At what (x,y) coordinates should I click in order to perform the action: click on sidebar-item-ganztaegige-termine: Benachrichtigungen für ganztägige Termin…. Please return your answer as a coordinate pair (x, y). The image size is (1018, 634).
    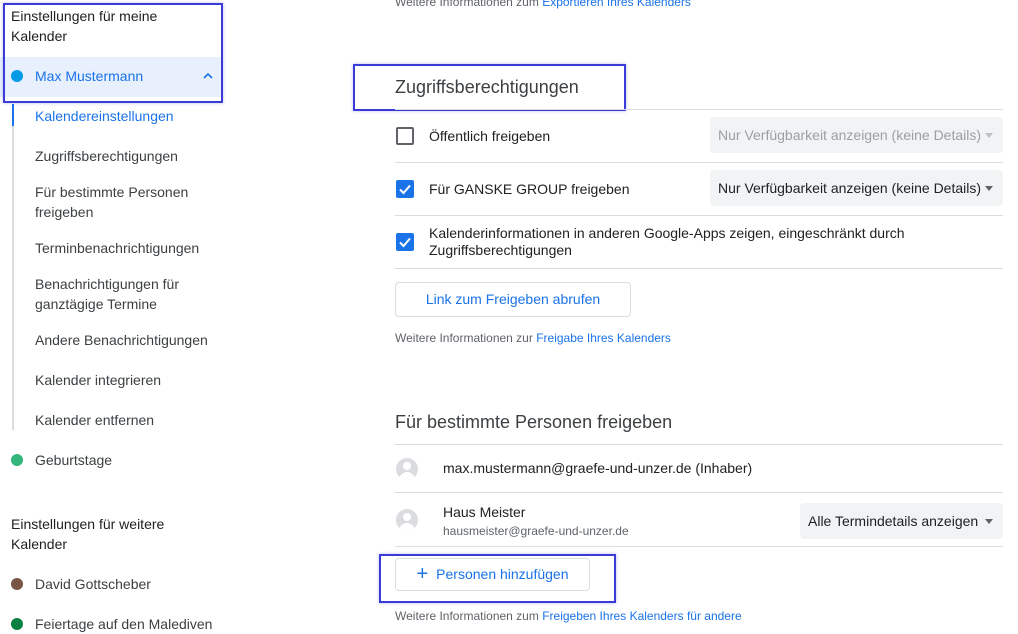
    Looking at the image, I should click on (107, 294).